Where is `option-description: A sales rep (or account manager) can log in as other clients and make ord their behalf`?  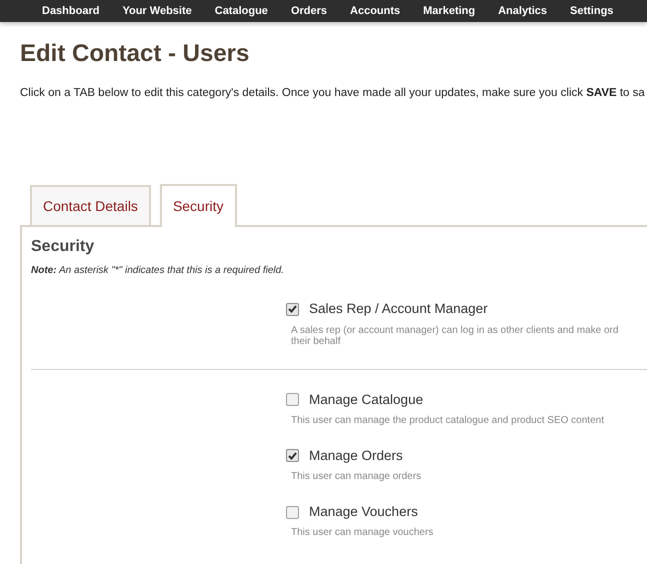 option-description: A sales rep (or account manager) can log in as other clients and make ord their behalf is located at coordinates (454, 335).